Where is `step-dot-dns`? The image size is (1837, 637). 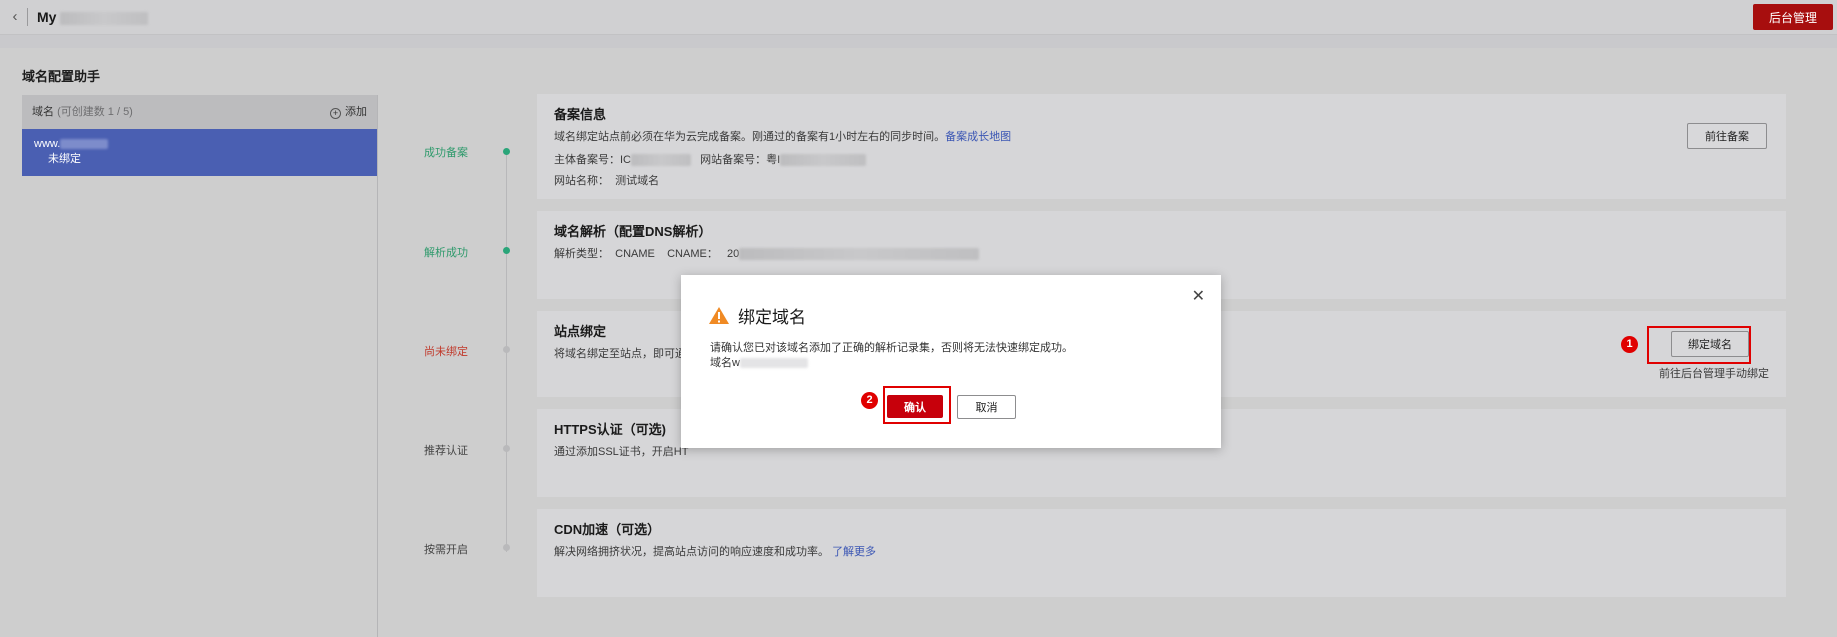
step-dot-dns is located at coordinates (506, 250).